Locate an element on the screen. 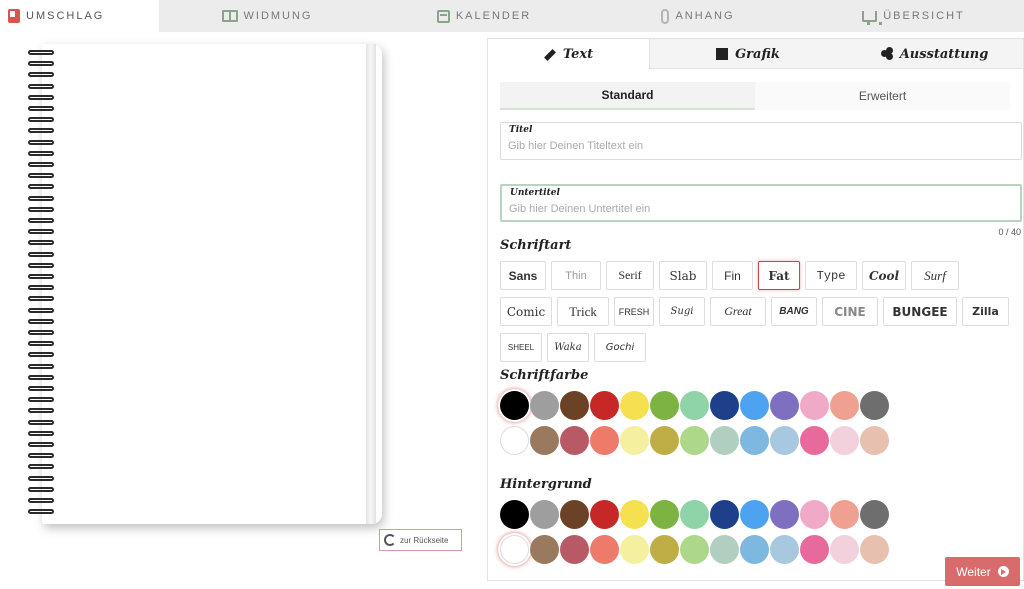 Image resolution: width=1024 pixels, height=589 pixels. font-option-sugi: Sugi is located at coordinates (682, 311).